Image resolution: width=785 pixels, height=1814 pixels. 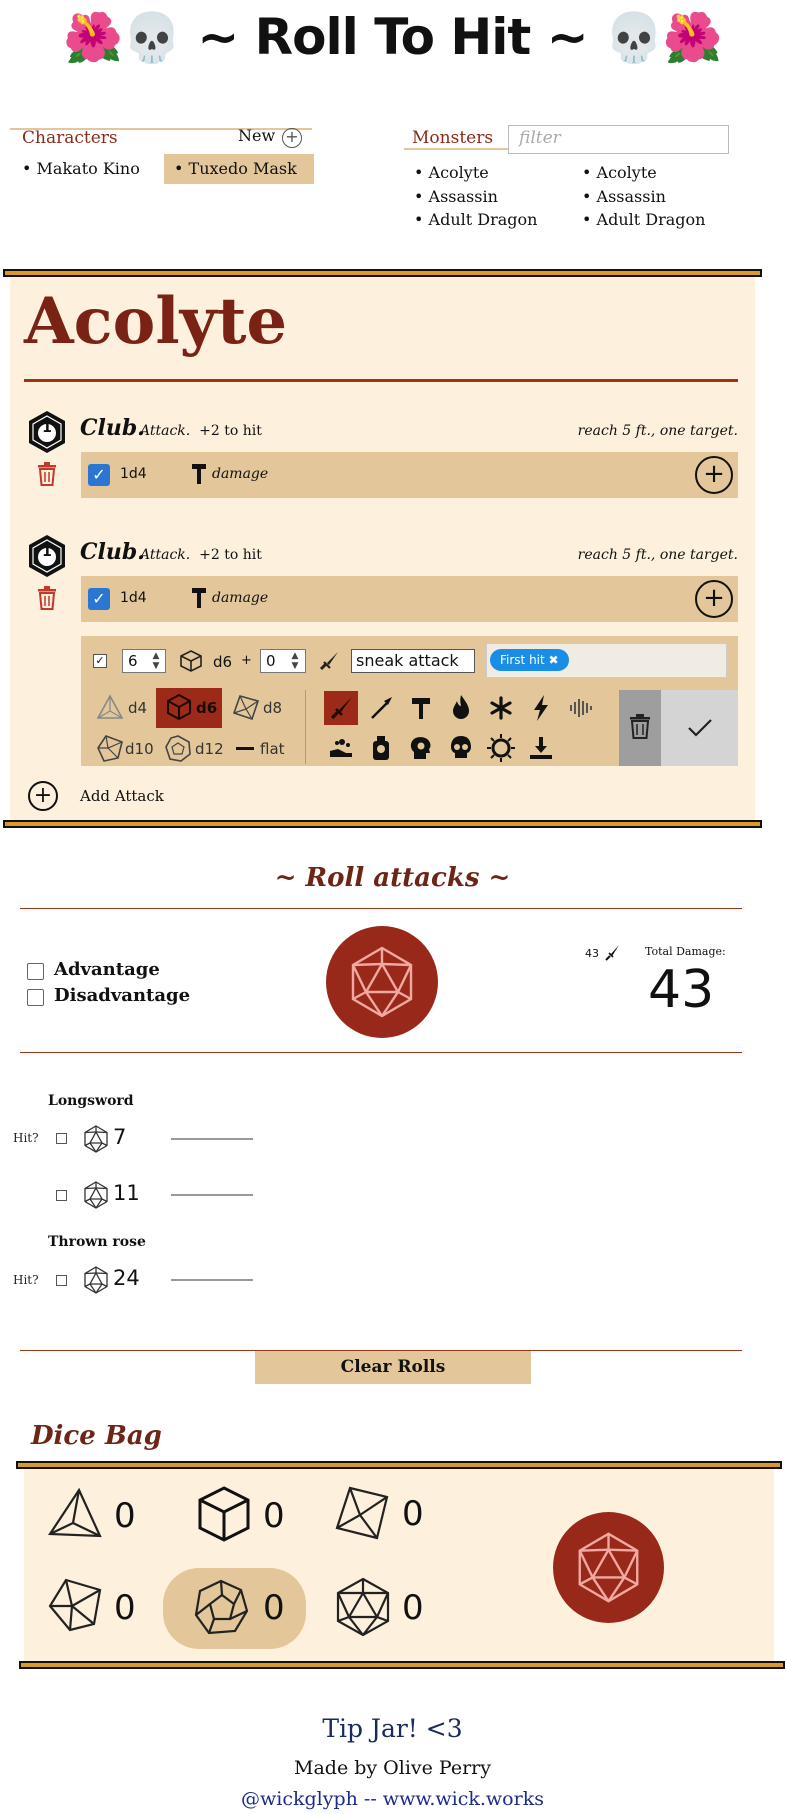 What do you see at coordinates (75, 1605) in the screenshot?
I see `bag-d10-icon` at bounding box center [75, 1605].